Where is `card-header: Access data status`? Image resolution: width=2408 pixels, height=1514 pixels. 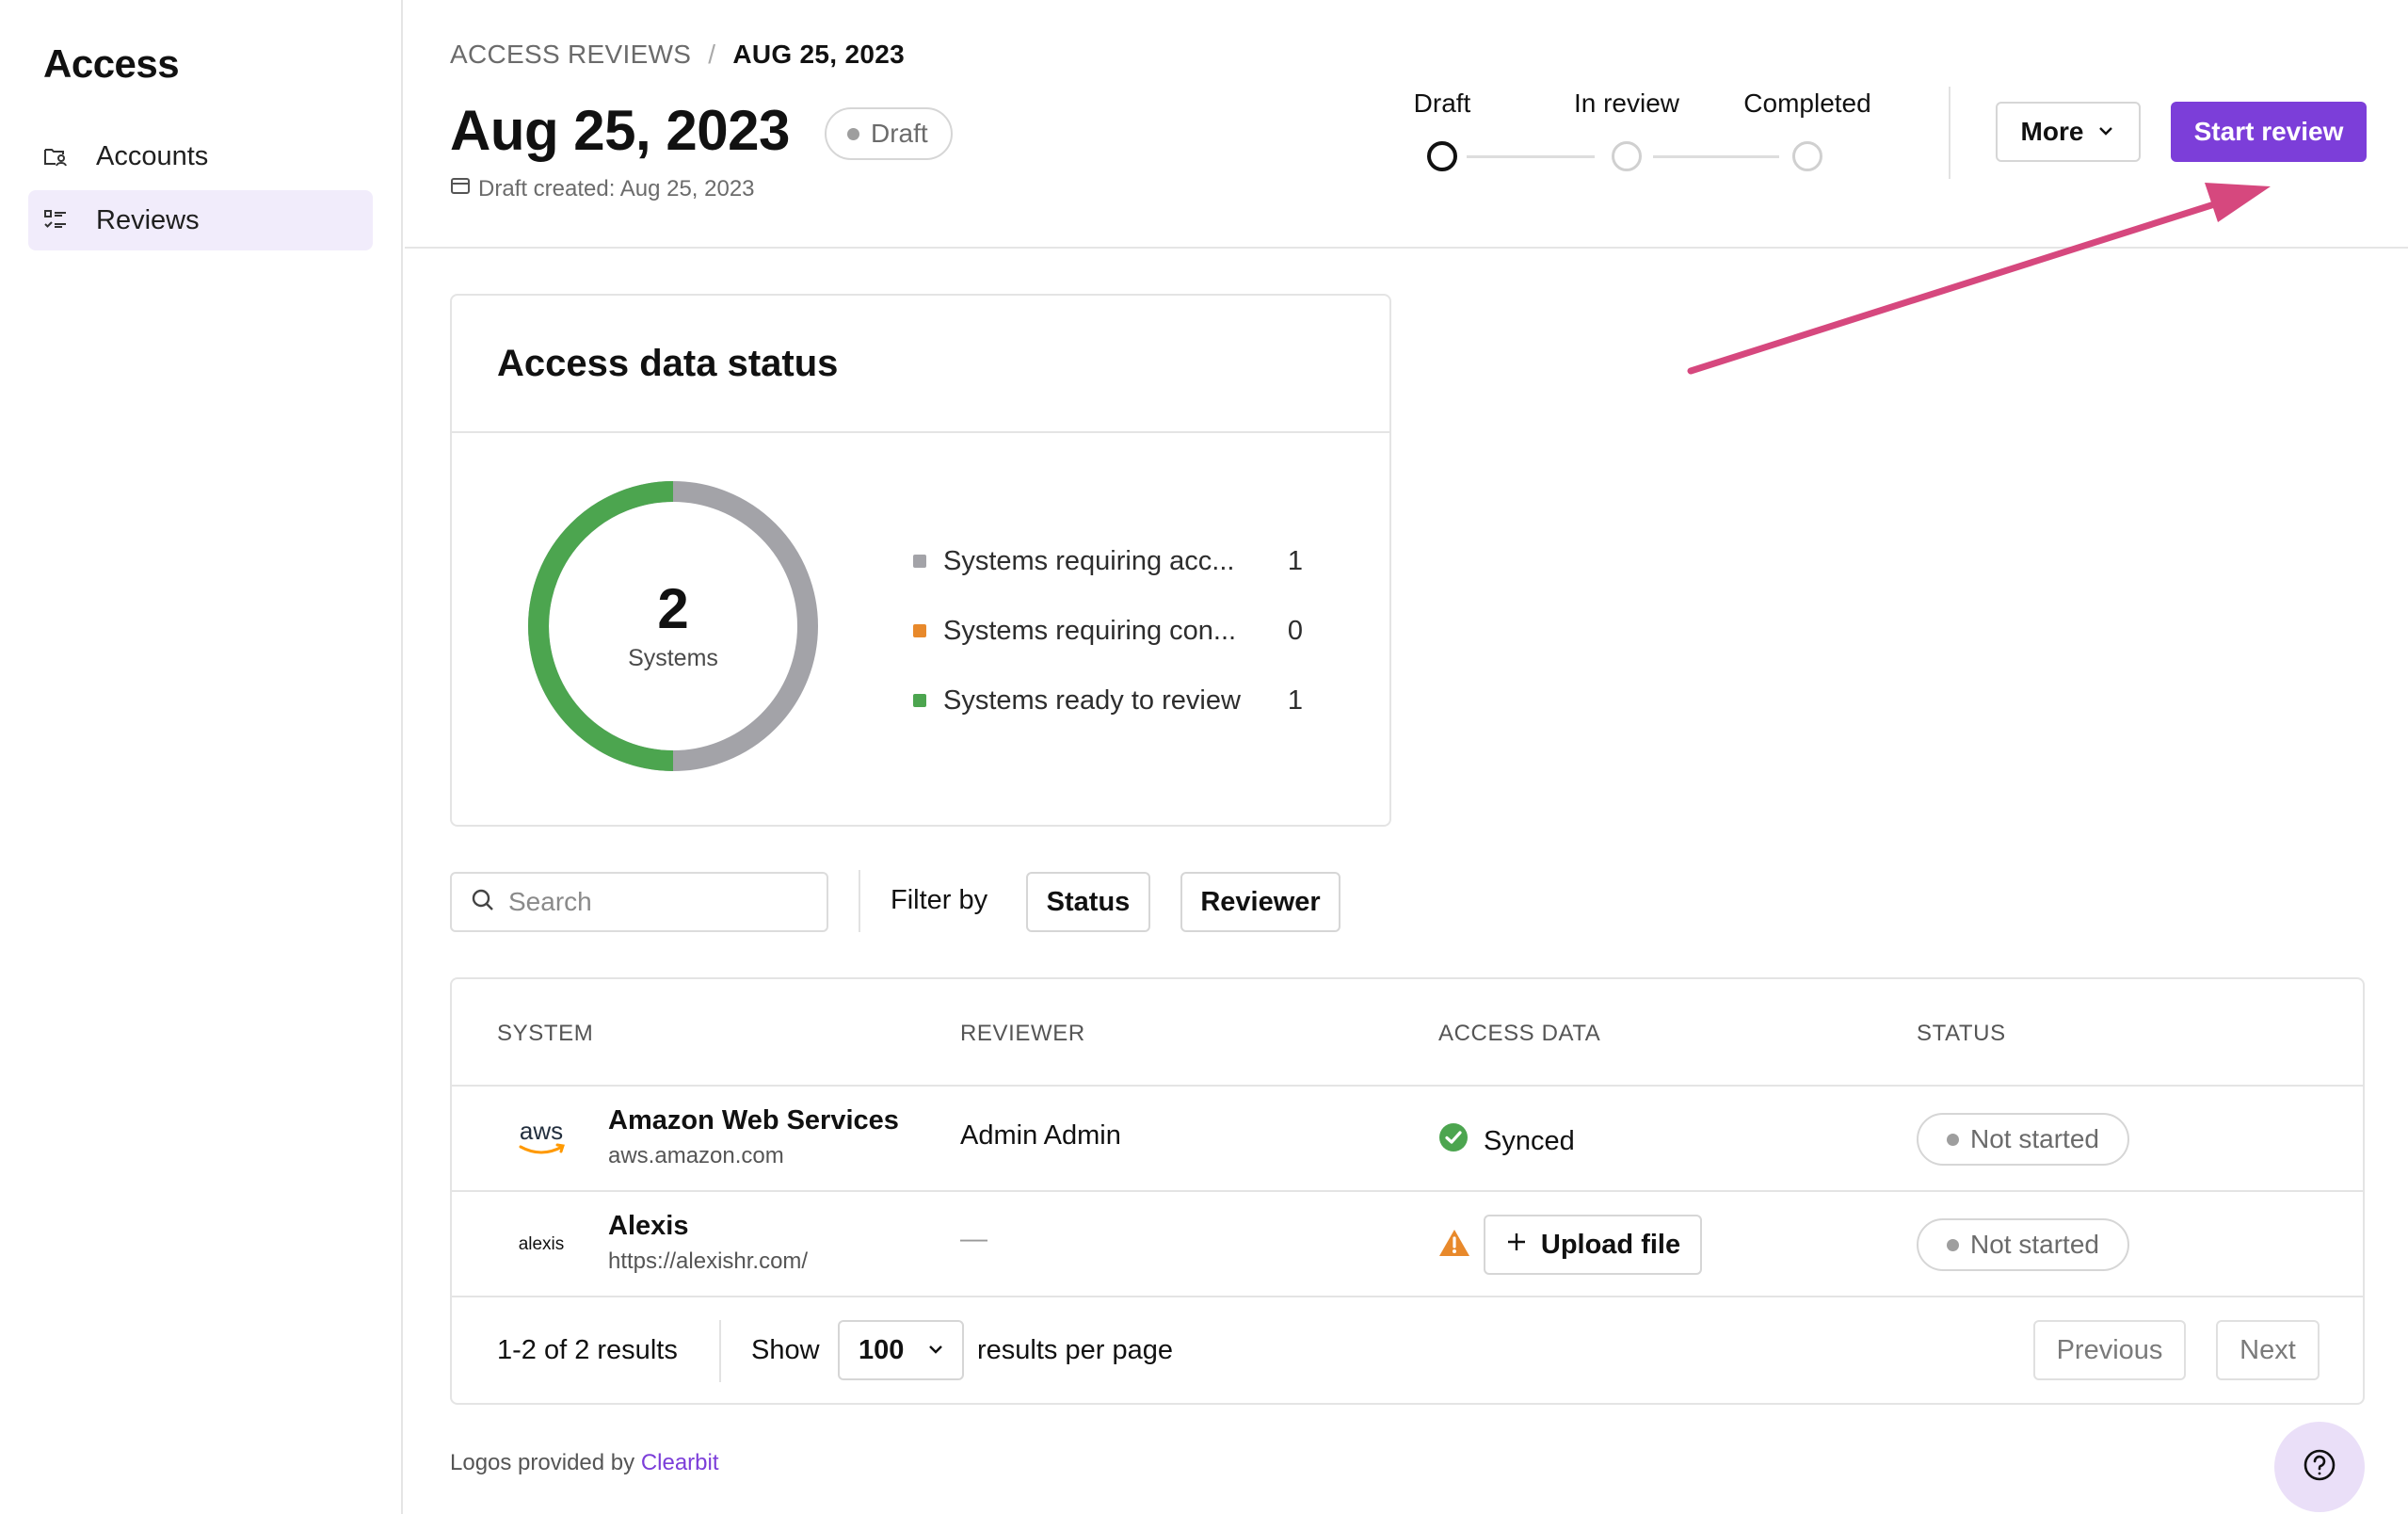
card-header: Access data status is located at coordinates (920, 364).